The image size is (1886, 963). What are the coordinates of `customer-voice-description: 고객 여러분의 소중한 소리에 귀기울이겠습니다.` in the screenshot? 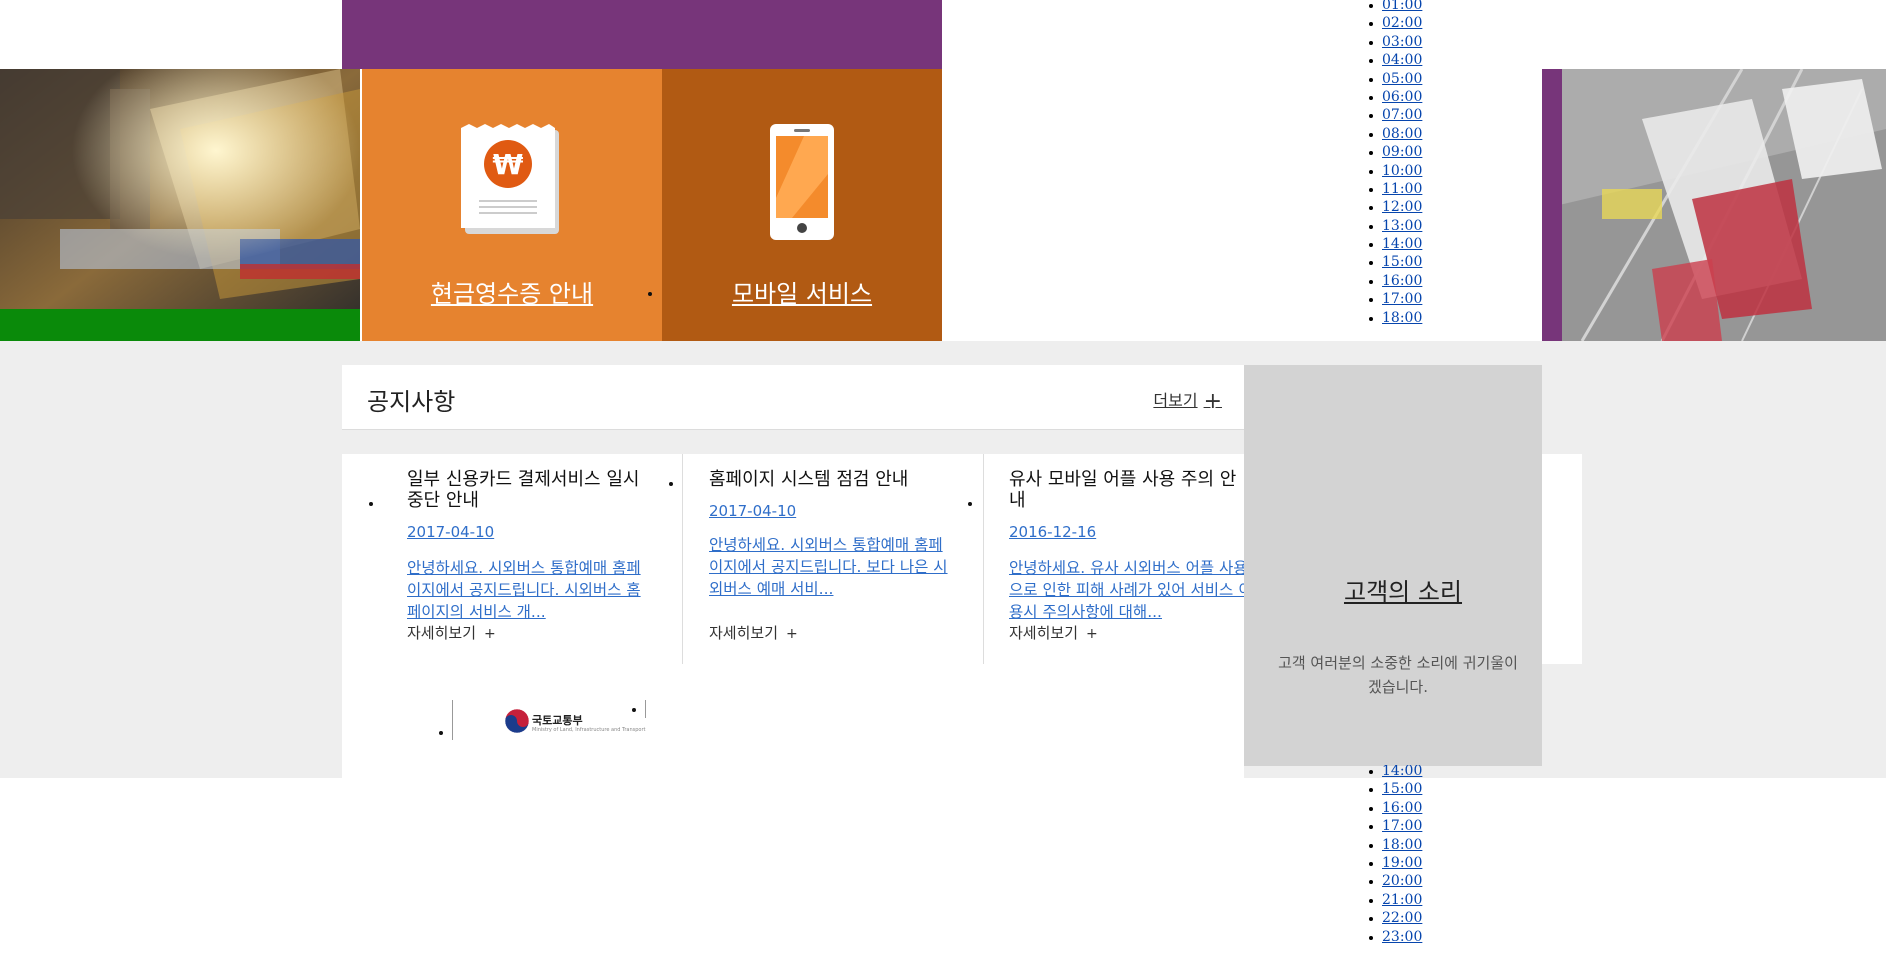 It's located at (1398, 675).